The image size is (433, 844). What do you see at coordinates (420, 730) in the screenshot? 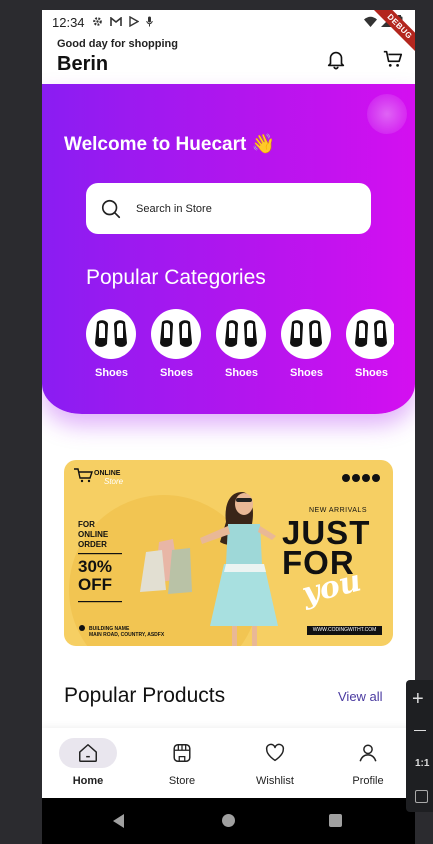
I see `zoom-out-icon` at bounding box center [420, 730].